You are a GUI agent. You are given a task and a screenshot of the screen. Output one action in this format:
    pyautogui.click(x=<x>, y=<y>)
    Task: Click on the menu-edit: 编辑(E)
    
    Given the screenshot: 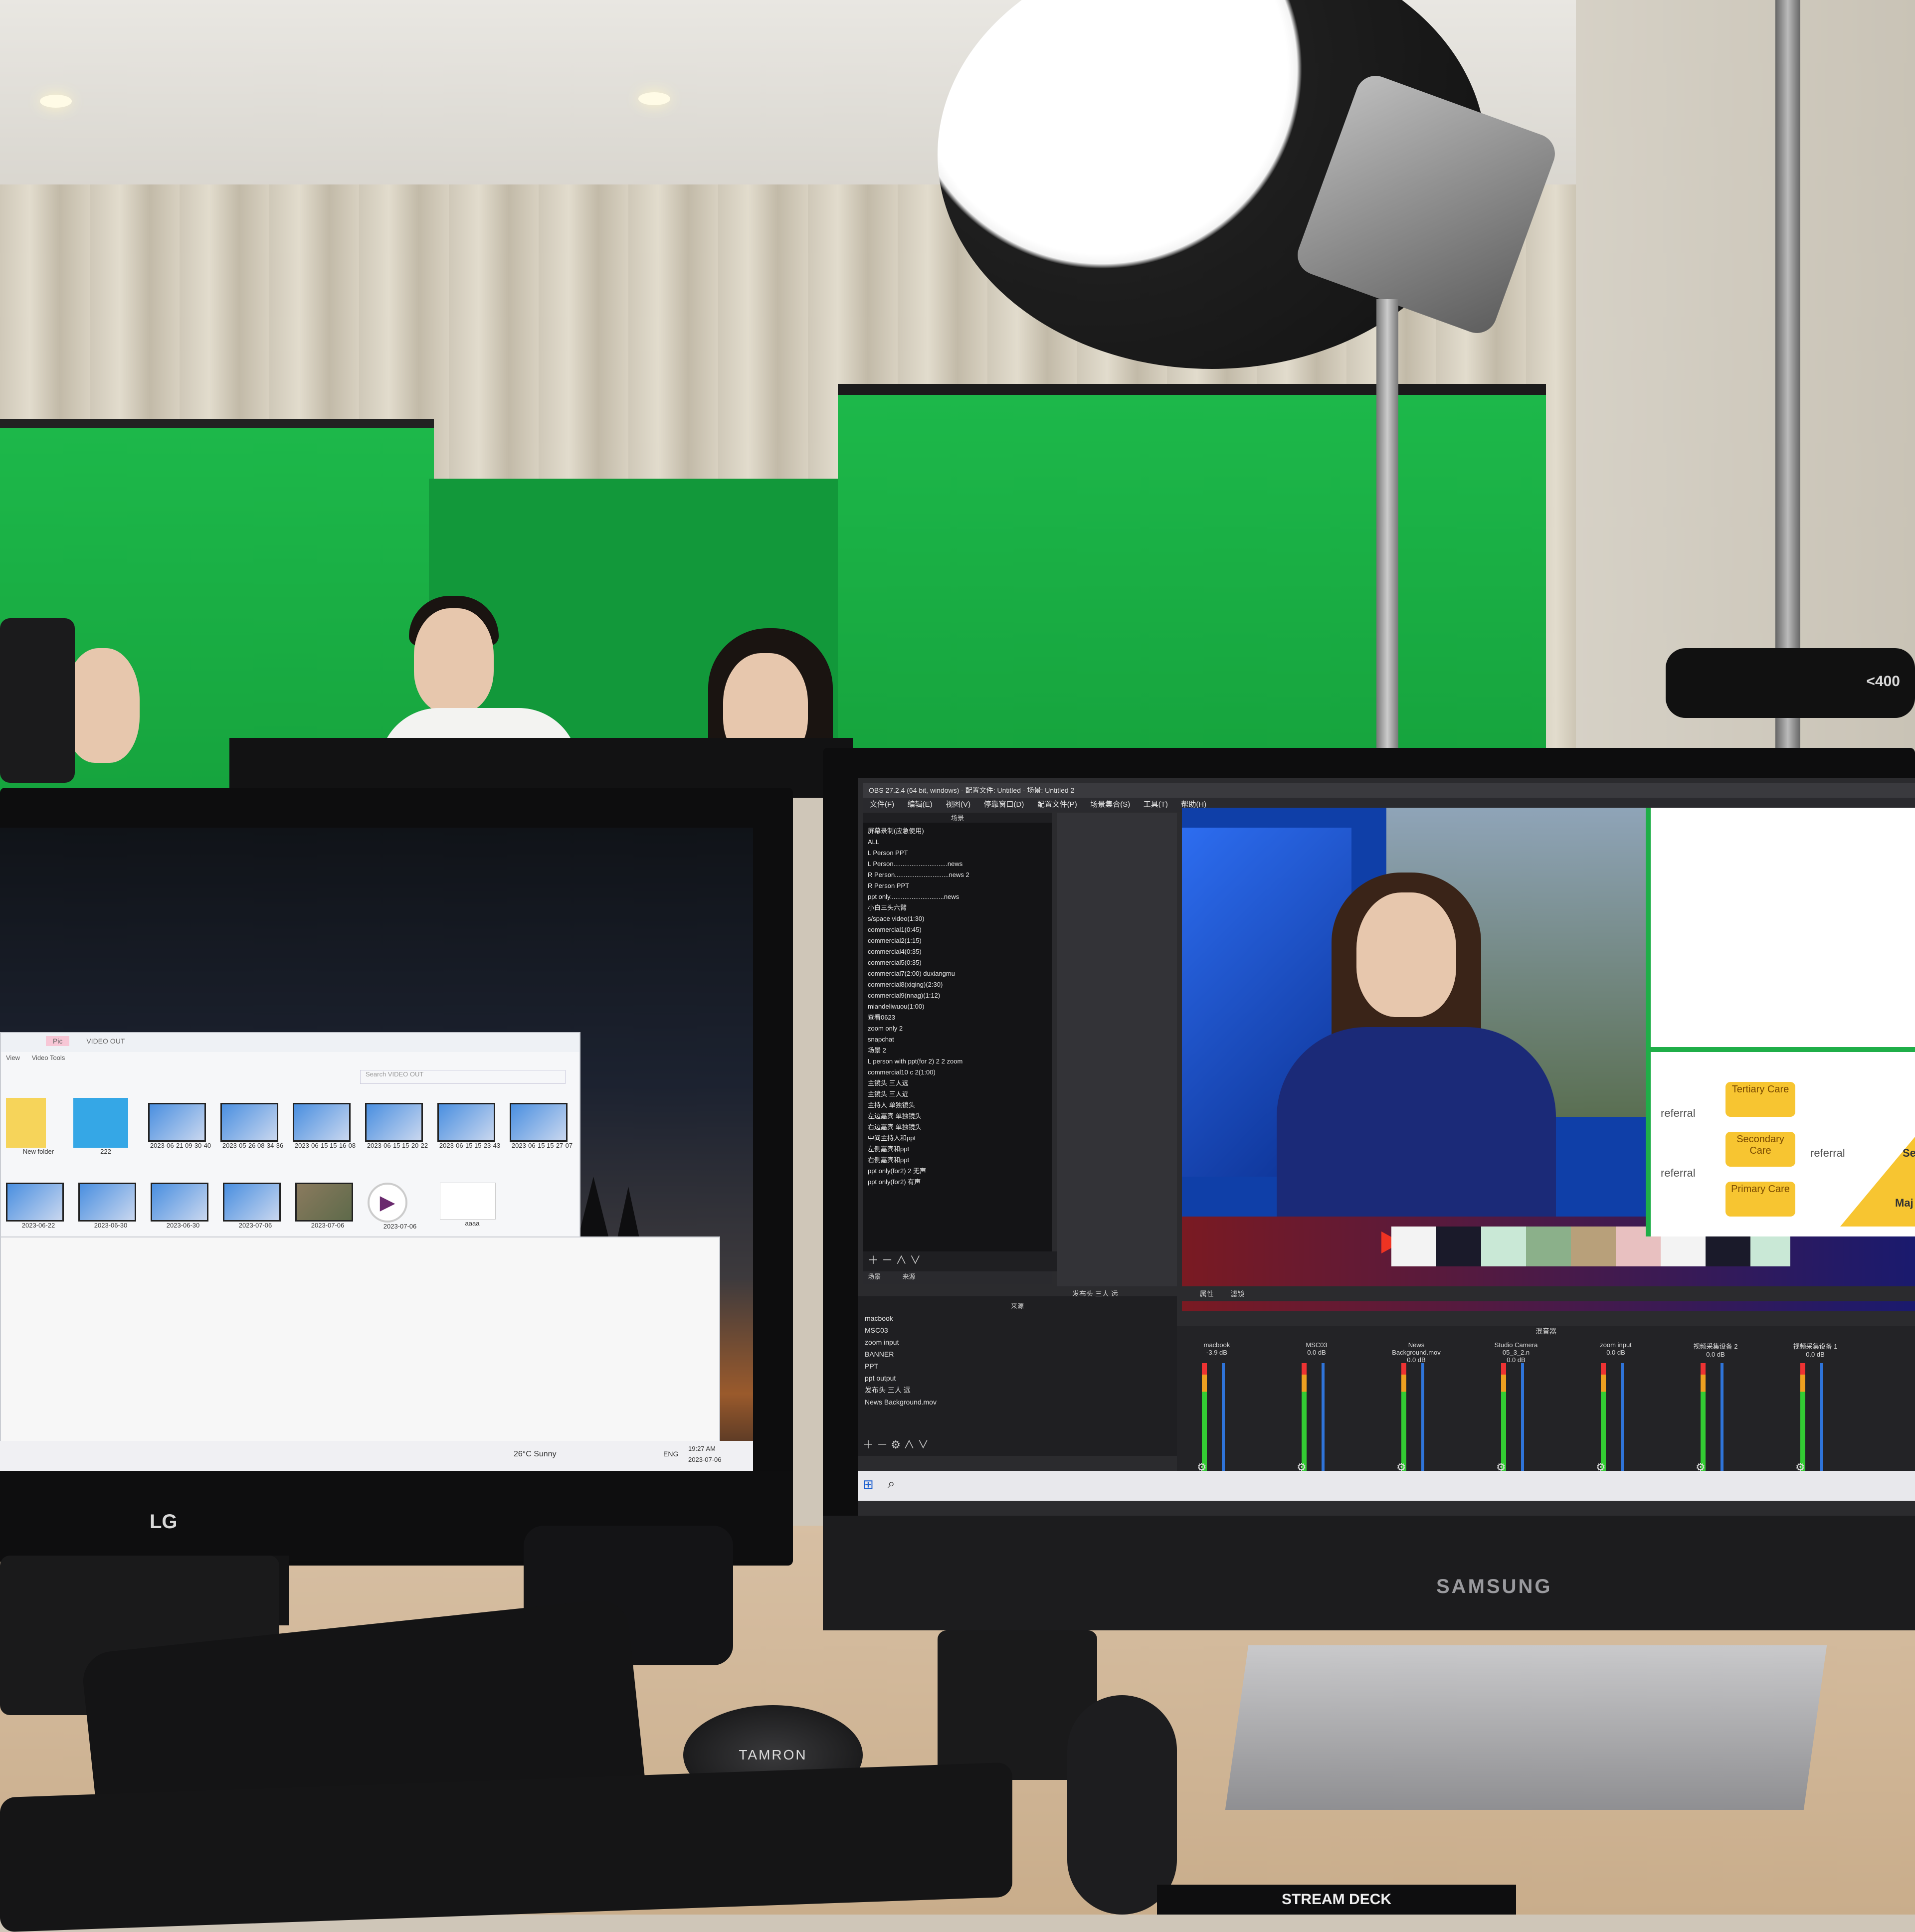 What is the action you would take?
    pyautogui.click(x=920, y=805)
    